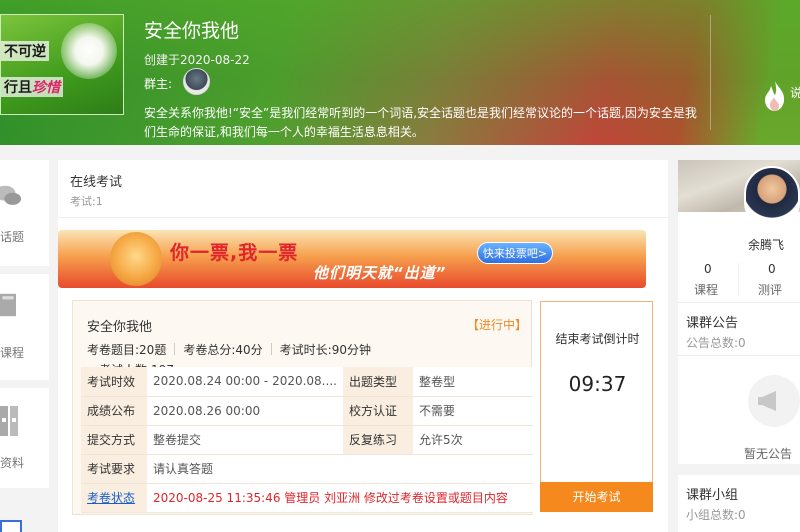  What do you see at coordinates (127, 350) in the screenshot?
I see `meta-questions: 考卷题目:20题` at bounding box center [127, 350].